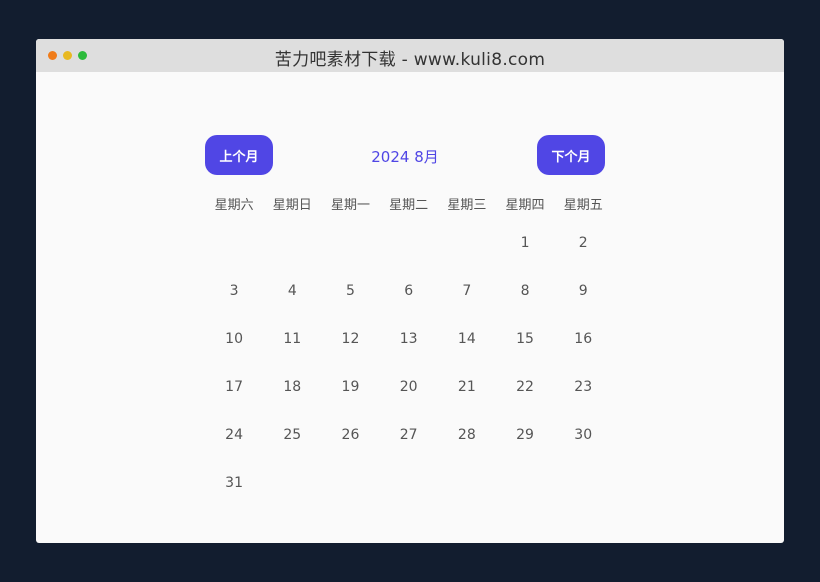 Image resolution: width=820 pixels, height=582 pixels. I want to click on day-cell: 7, so click(467, 305).